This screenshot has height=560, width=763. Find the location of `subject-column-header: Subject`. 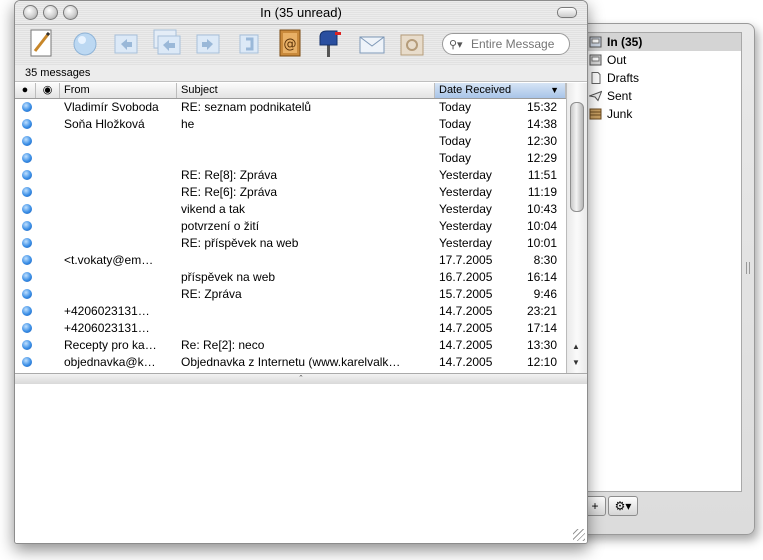

subject-column-header: Subject is located at coordinates (306, 90).